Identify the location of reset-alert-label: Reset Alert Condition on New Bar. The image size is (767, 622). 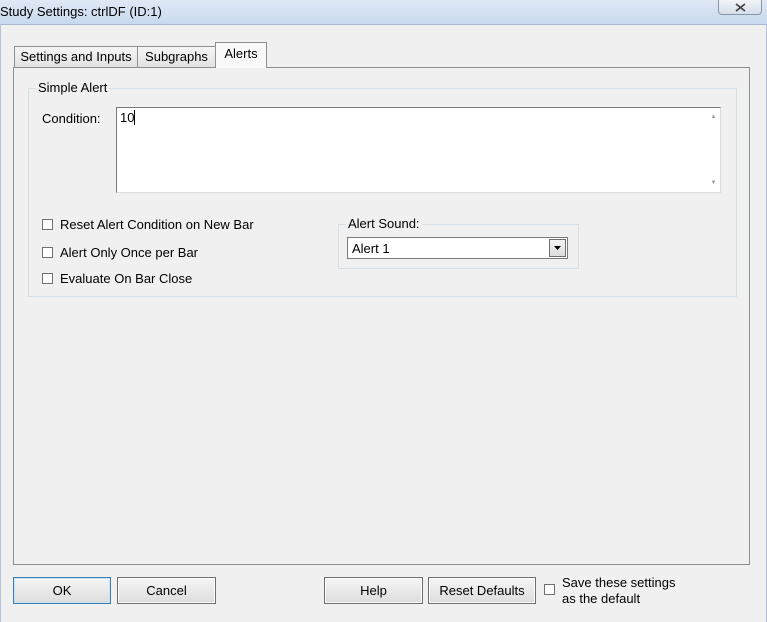
(157, 224).